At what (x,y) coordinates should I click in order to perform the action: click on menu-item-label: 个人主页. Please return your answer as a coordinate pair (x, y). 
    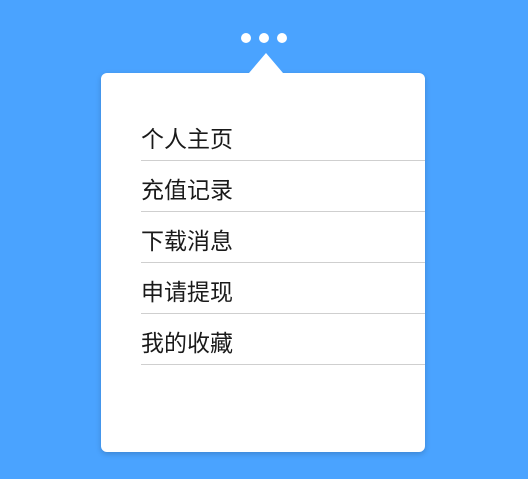
    Looking at the image, I should click on (187, 139).